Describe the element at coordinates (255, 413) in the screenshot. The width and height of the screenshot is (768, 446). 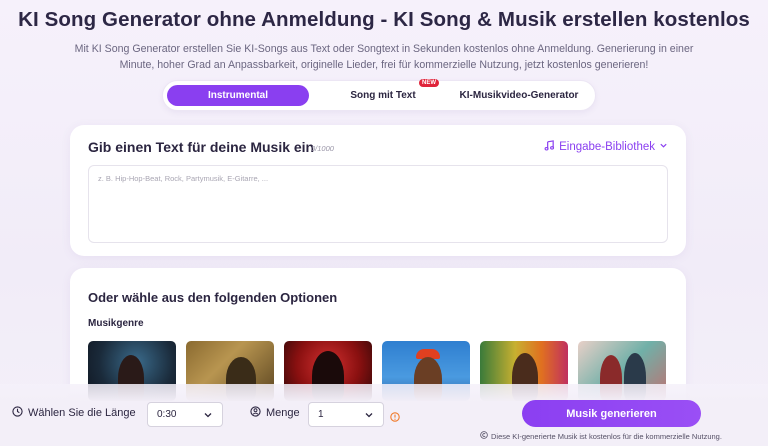
I see `amount-icon` at that location.